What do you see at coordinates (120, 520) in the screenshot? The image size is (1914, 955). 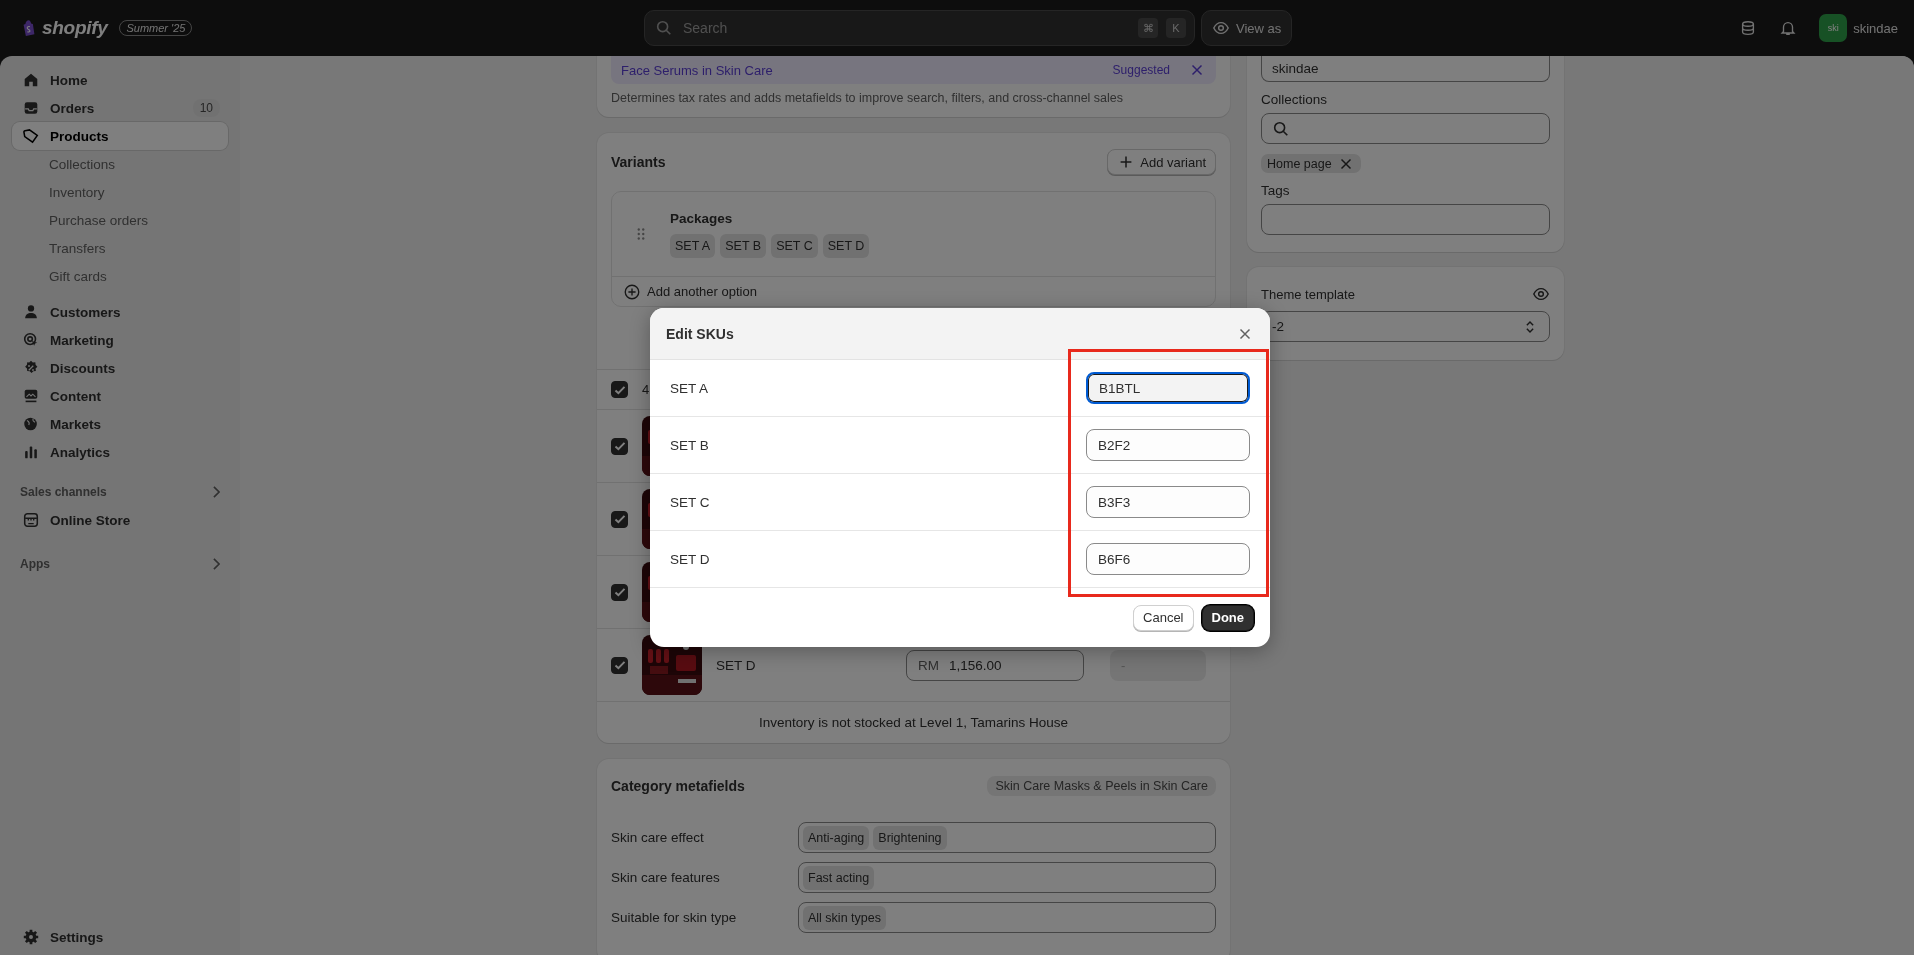 I see `nav-item: Online Store` at bounding box center [120, 520].